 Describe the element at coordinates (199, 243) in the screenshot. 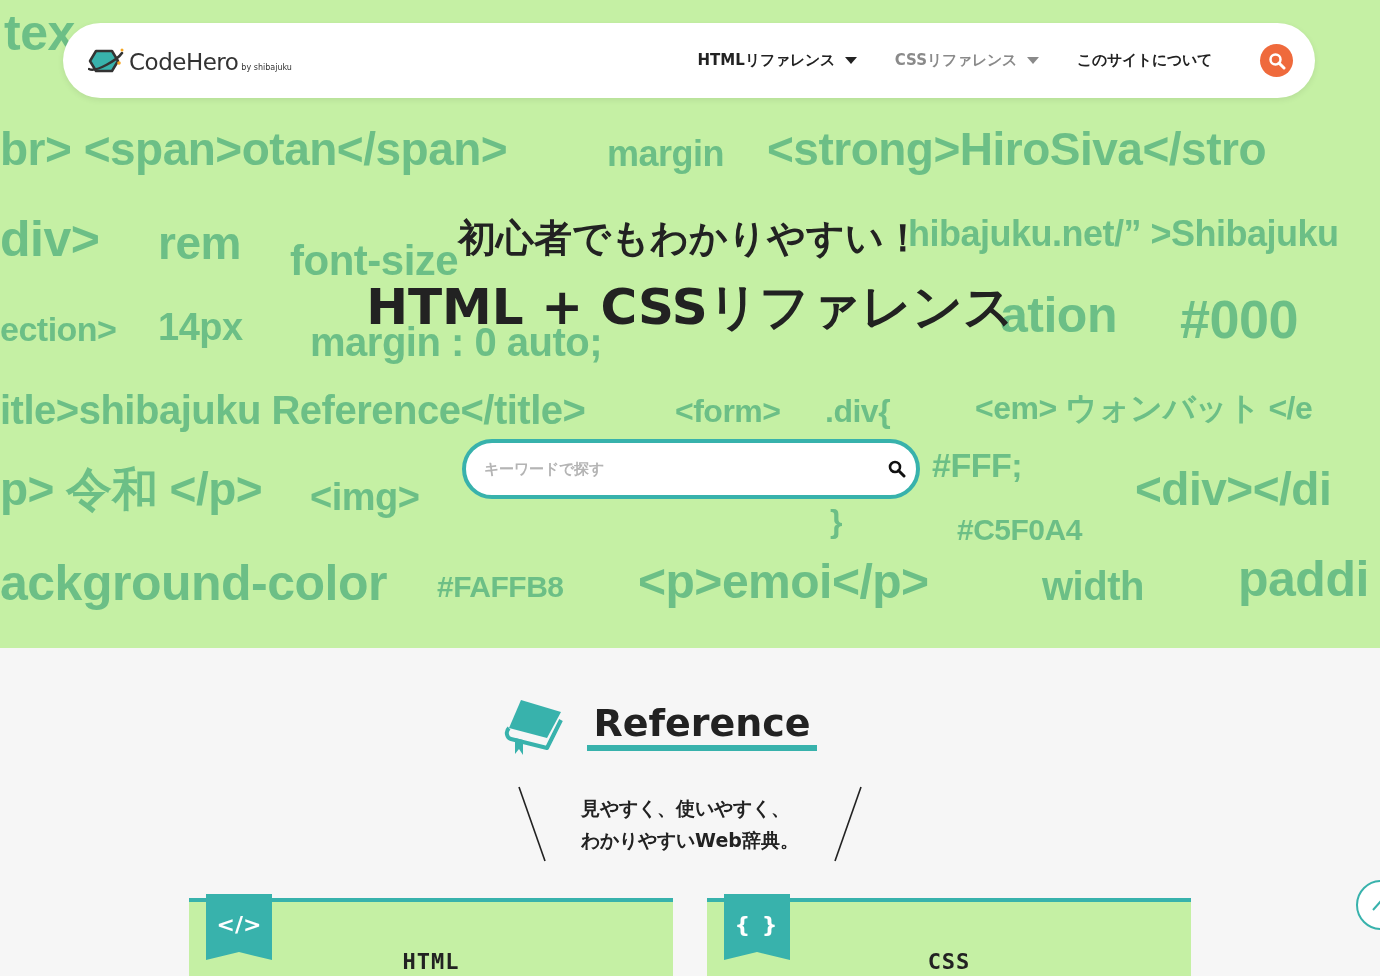

I see `background-code-word: rem` at that location.